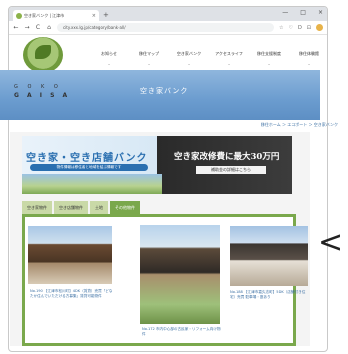 The width and height of the screenshot is (348, 354). I want to click on menu-item-life: アクセスライフ ⌄, so click(229, 58).